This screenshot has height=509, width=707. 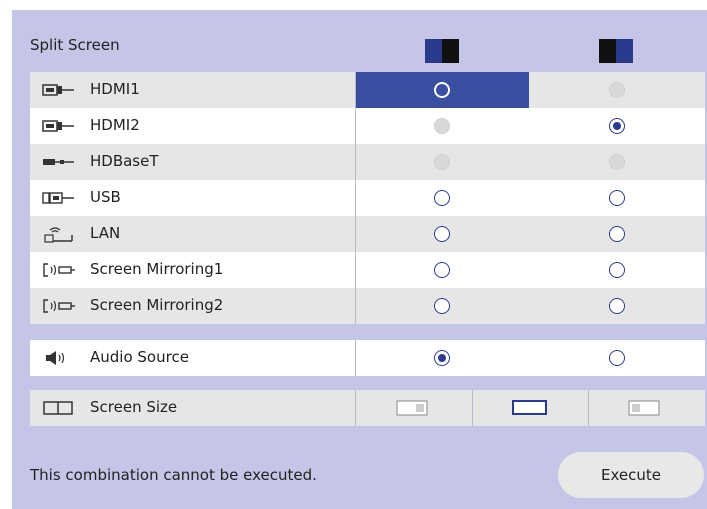 I want to click on source-label: Screen Mirroring1, so click(x=157, y=269).